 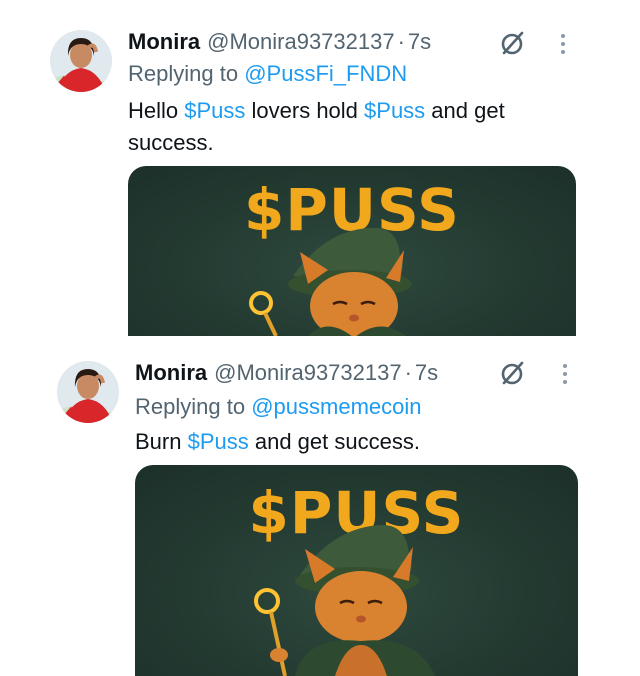 I want to click on replying-to-link: @PussFi_FNDN, so click(x=325, y=73).